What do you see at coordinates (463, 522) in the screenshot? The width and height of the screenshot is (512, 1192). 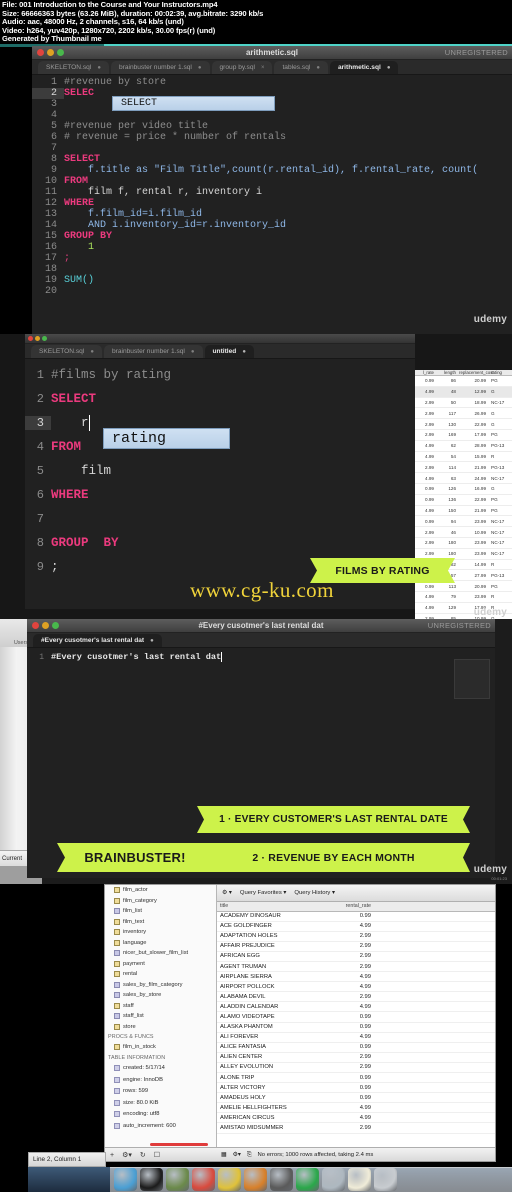 I see `table-row: 0.99 94 23.99 NC-17` at bounding box center [463, 522].